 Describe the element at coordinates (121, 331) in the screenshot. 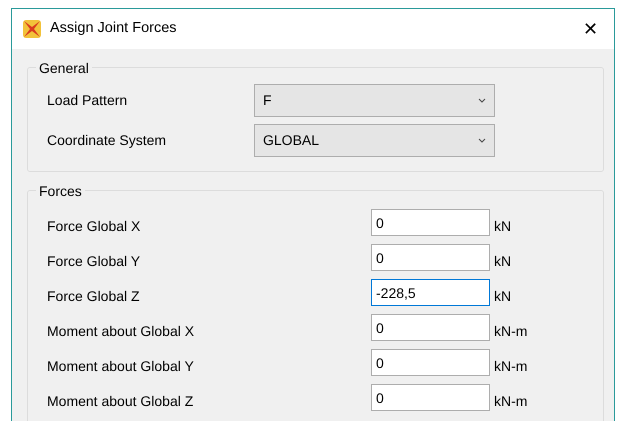

I see `field-label: Moment about Global X` at that location.